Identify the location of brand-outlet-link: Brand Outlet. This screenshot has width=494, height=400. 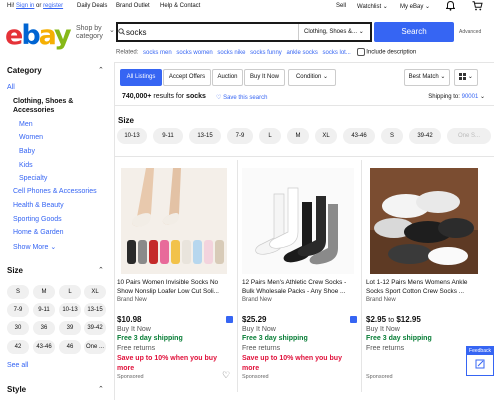
(133, 6).